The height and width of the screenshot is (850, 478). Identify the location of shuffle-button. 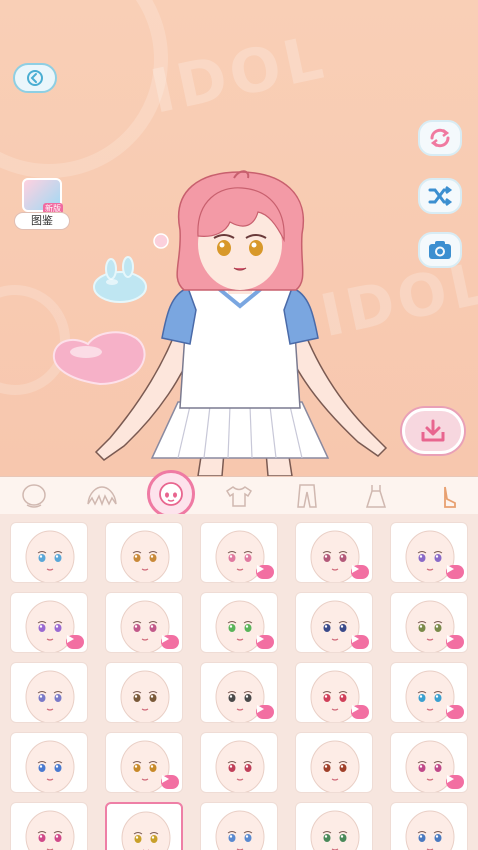
(440, 196).